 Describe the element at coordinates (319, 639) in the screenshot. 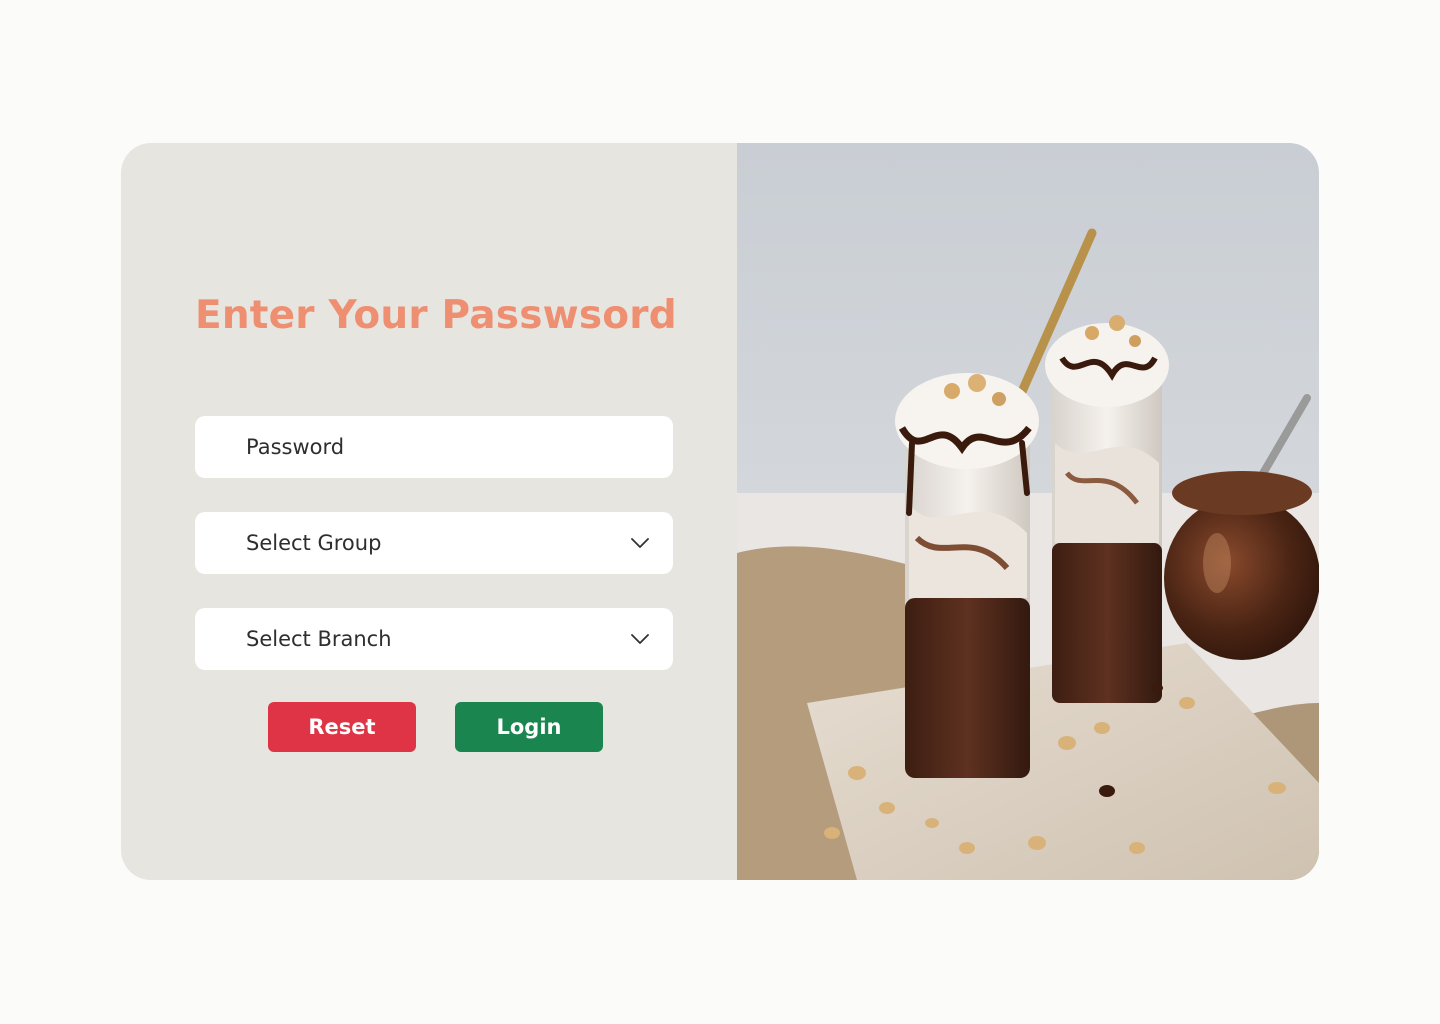

I see `branch-select-value: Select Branch` at that location.